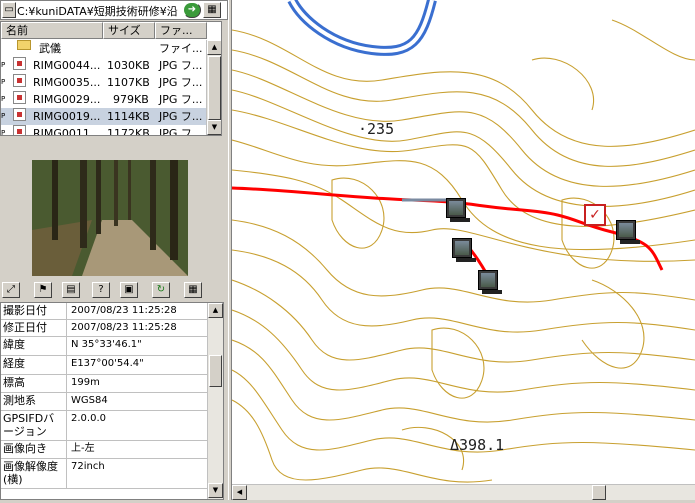  What do you see at coordinates (89, 400) in the screenshot?
I see `property-value: WGS84` at bounding box center [89, 400].